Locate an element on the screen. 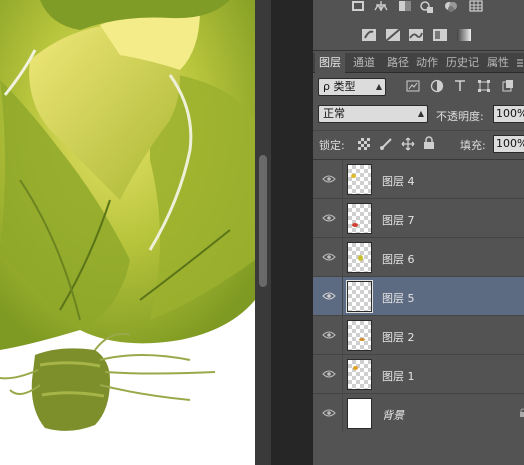  invert-icon is located at coordinates (369, 35).